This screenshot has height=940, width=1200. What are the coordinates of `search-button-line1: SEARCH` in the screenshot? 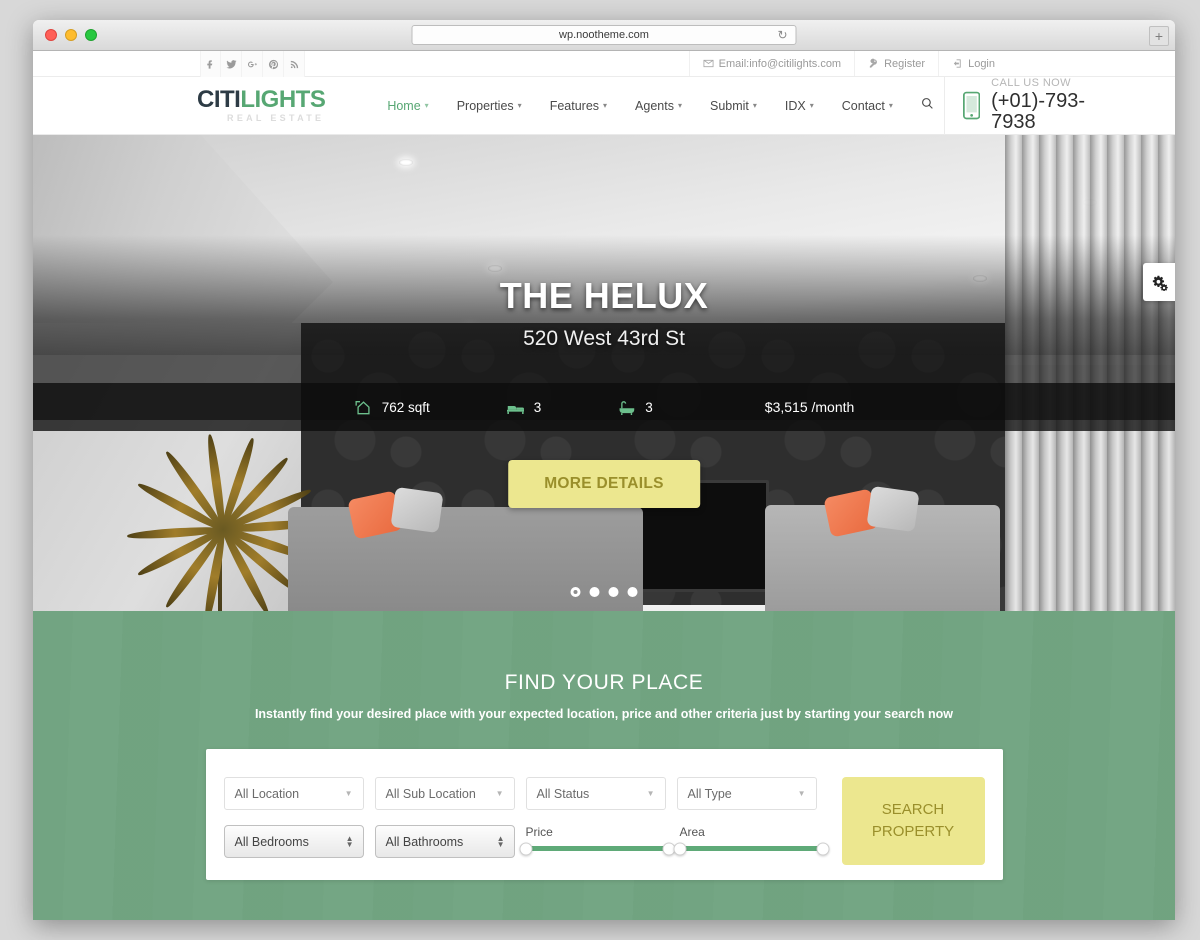 It's located at (913, 810).